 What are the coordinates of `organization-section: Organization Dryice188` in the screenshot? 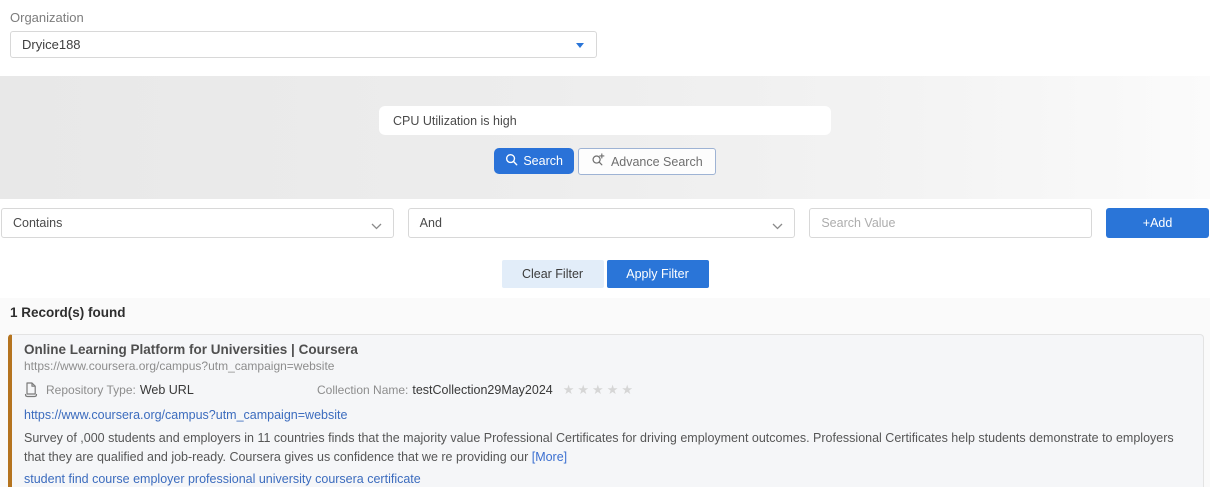 It's located at (605, 29).